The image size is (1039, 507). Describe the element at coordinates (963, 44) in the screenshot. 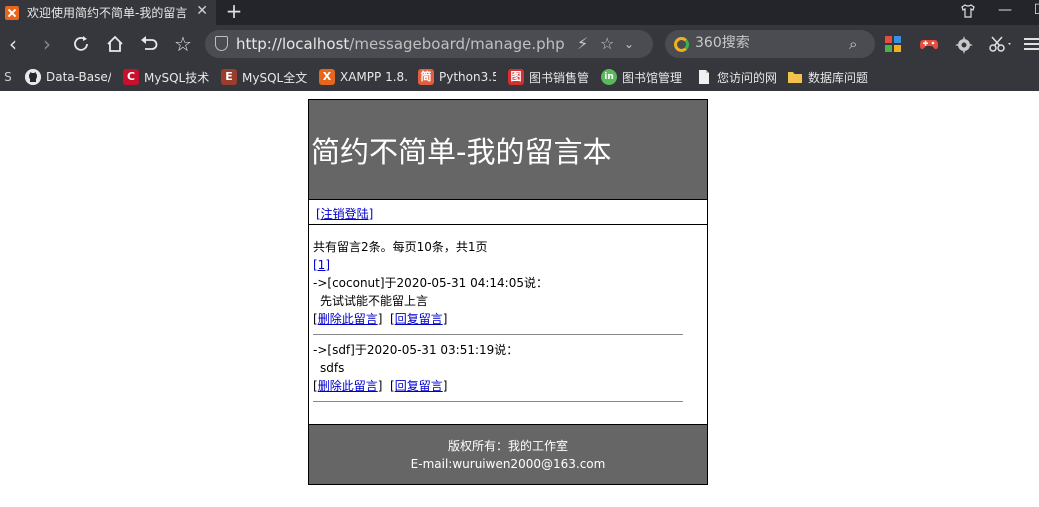

I see `extension-gear-icon` at that location.